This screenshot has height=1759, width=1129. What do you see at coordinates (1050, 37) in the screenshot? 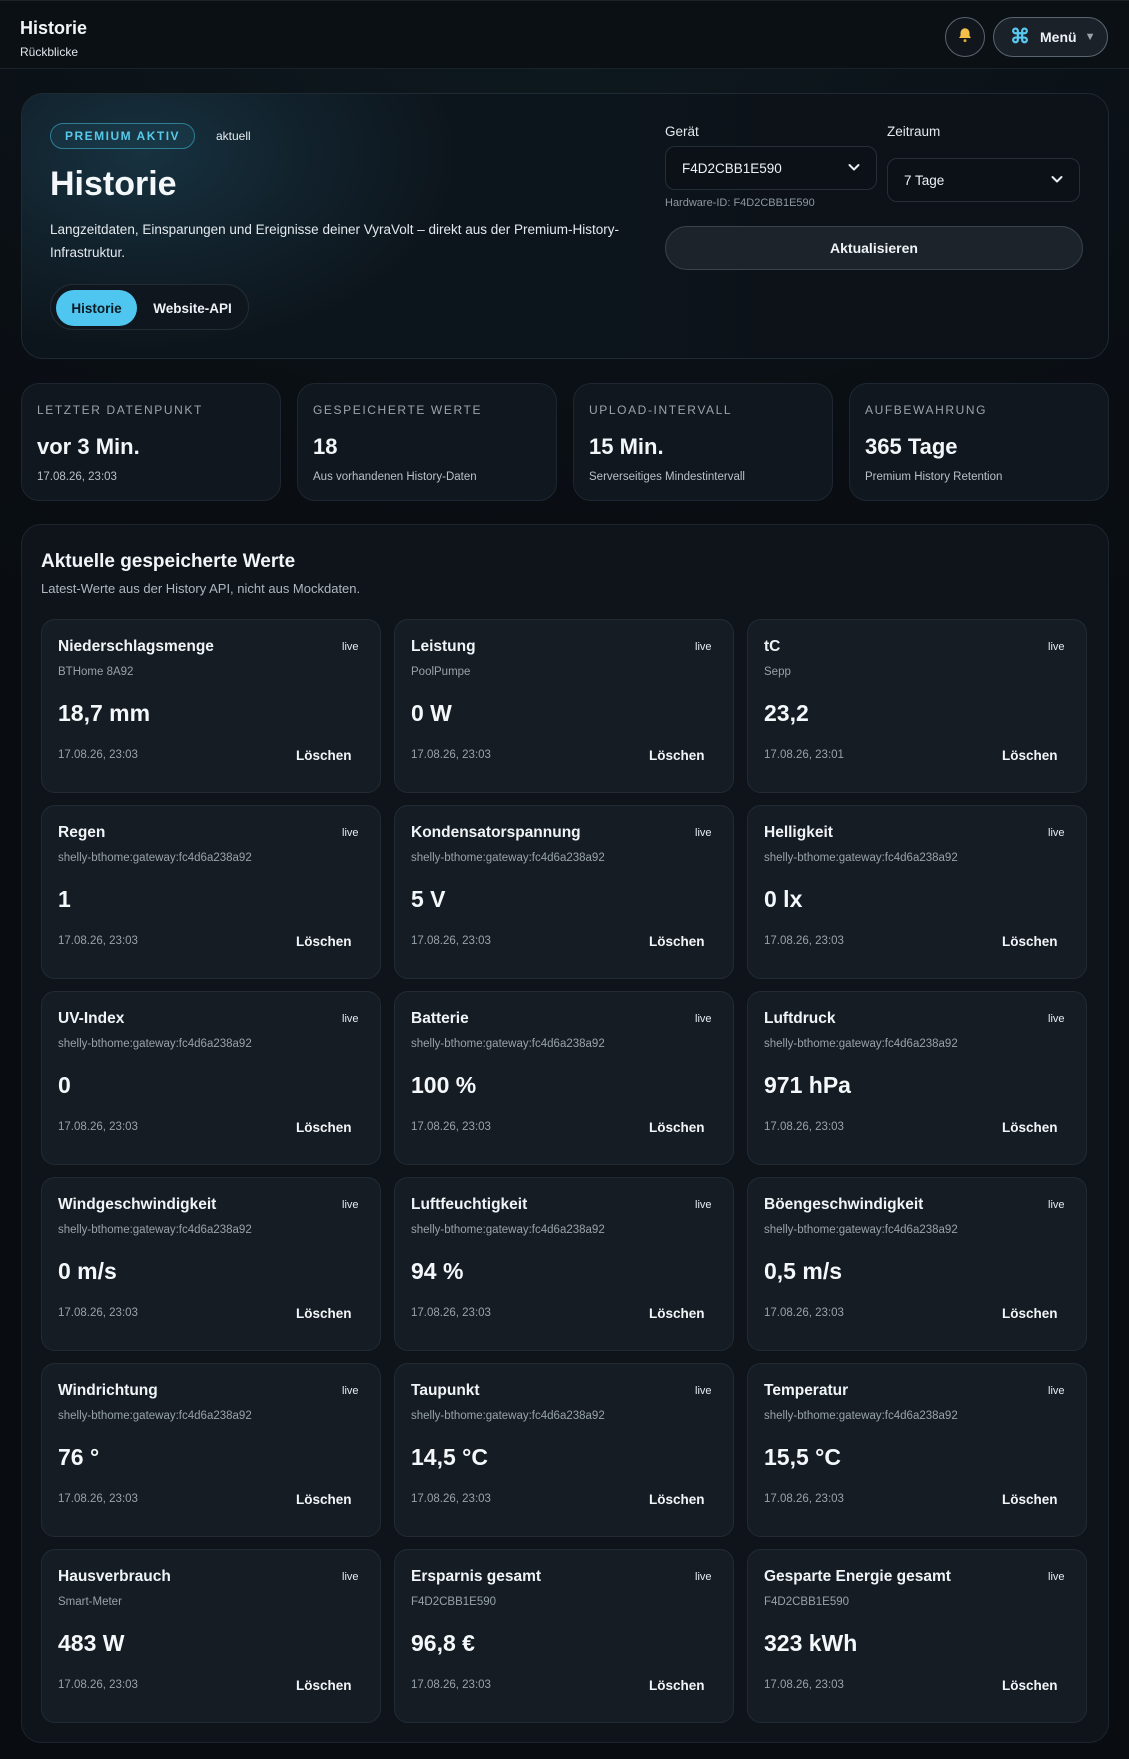
I see `menu-button: ⌘ Menü ▼` at bounding box center [1050, 37].